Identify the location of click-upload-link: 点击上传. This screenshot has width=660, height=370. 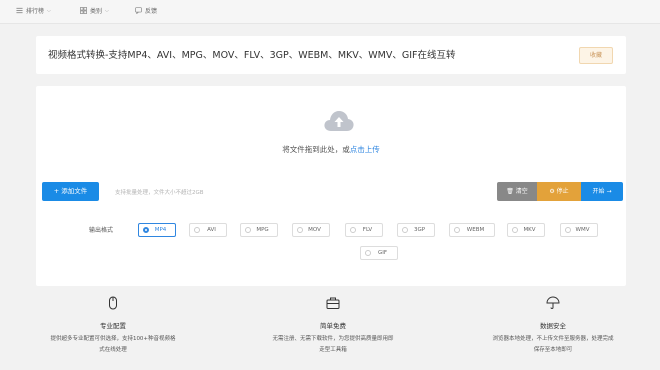
(365, 149).